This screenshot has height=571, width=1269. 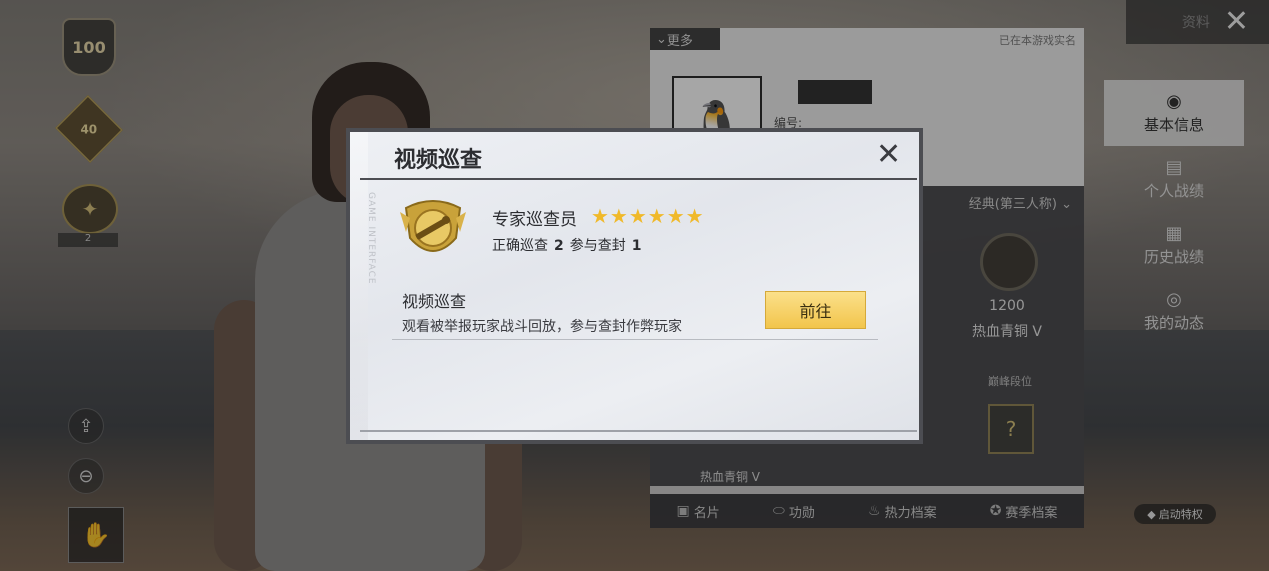 What do you see at coordinates (434, 301) in the screenshot?
I see `section-title: 视频巡查` at bounding box center [434, 301].